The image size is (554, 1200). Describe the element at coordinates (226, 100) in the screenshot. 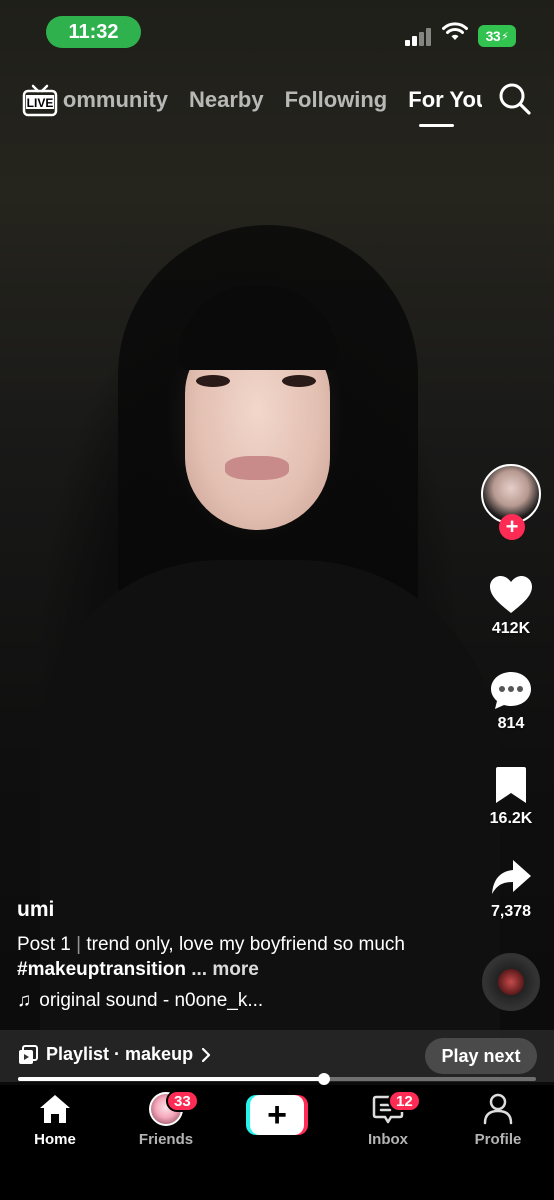

I see `tab-nearby: Nearby` at that location.